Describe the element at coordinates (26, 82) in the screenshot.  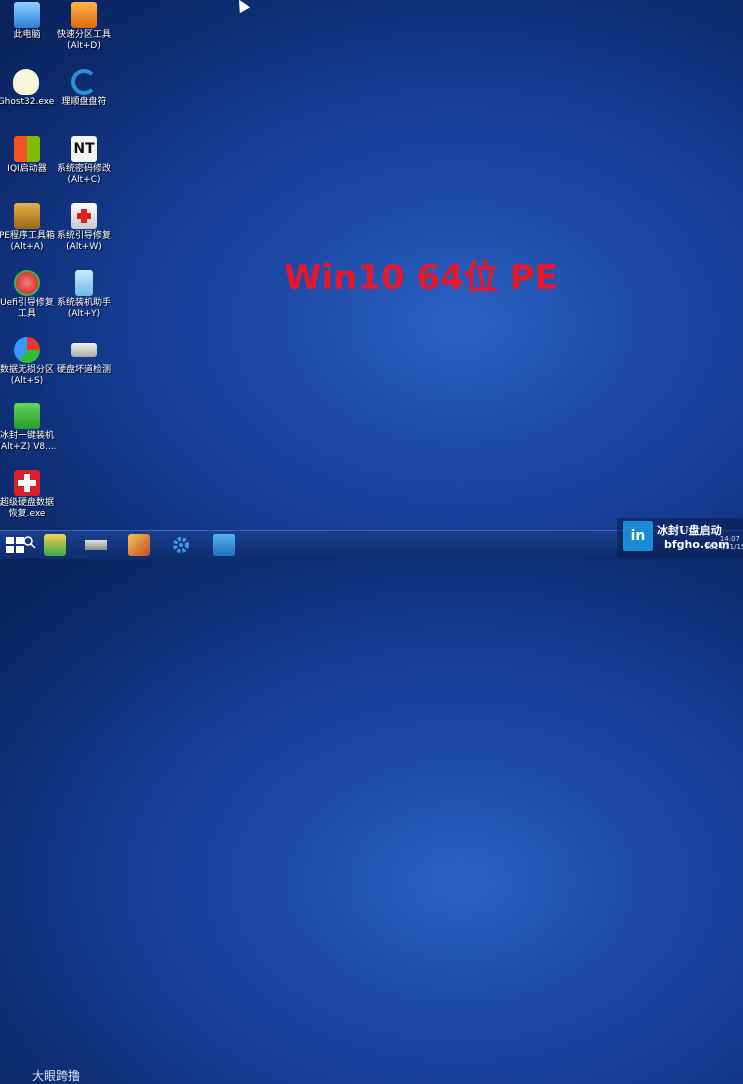
I see `ghost-icon` at that location.